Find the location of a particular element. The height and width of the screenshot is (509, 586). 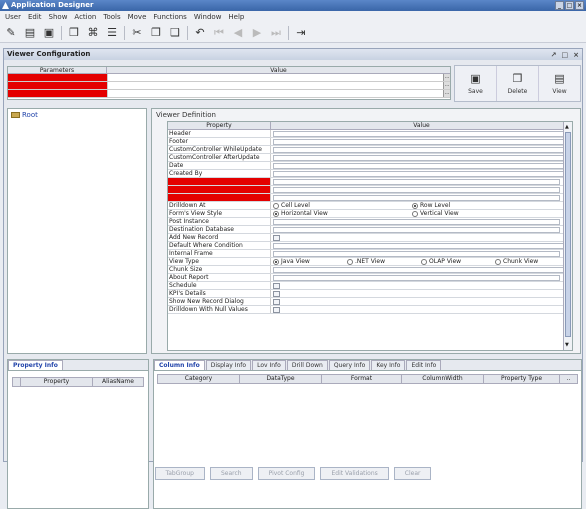

last-icon: ⏭ is located at coordinates (276, 32).